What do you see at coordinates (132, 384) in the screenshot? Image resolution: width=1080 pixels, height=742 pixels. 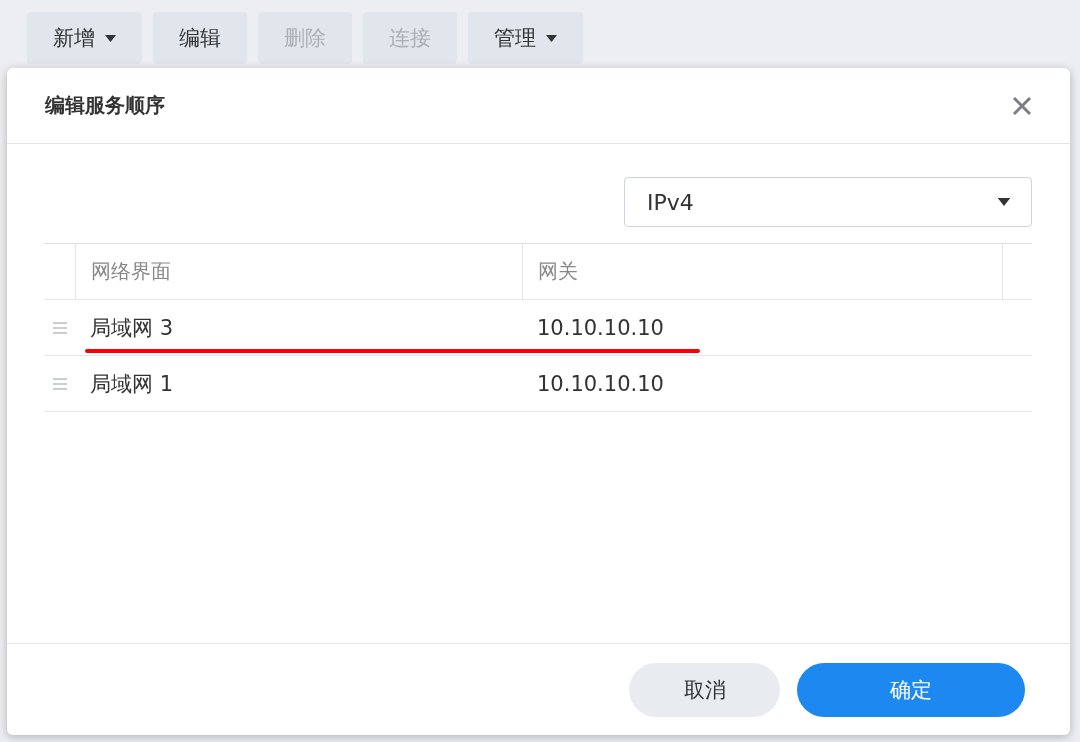 I see `table-cell-text: 局域网 1` at bounding box center [132, 384].